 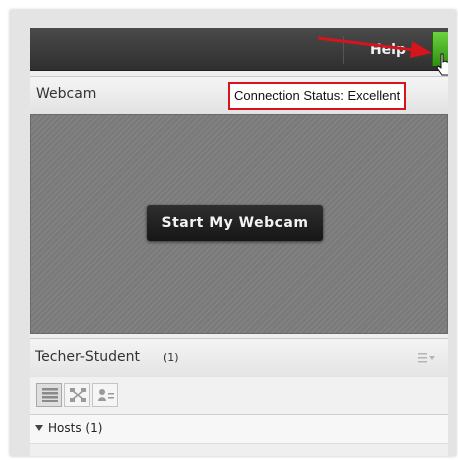 What do you see at coordinates (239, 52) in the screenshot?
I see `top-toolbar: Help` at bounding box center [239, 52].